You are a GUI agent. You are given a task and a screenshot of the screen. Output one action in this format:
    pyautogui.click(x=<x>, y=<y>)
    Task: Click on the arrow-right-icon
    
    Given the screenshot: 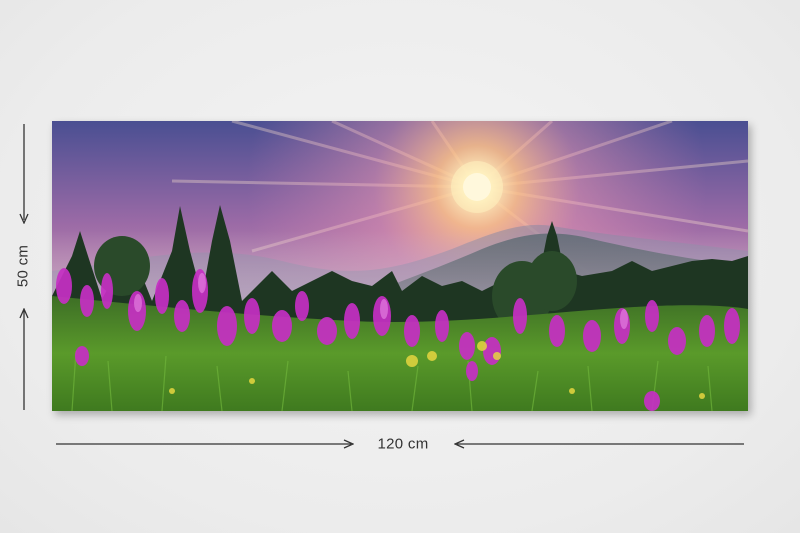 What is the action you would take?
    pyautogui.click(x=205, y=444)
    